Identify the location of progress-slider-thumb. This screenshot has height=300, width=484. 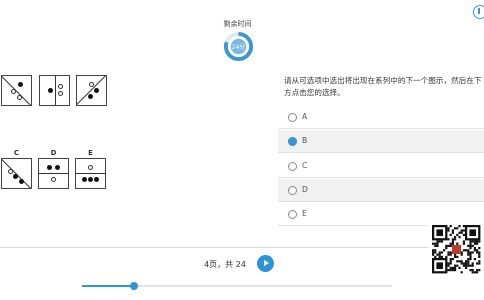
(134, 286).